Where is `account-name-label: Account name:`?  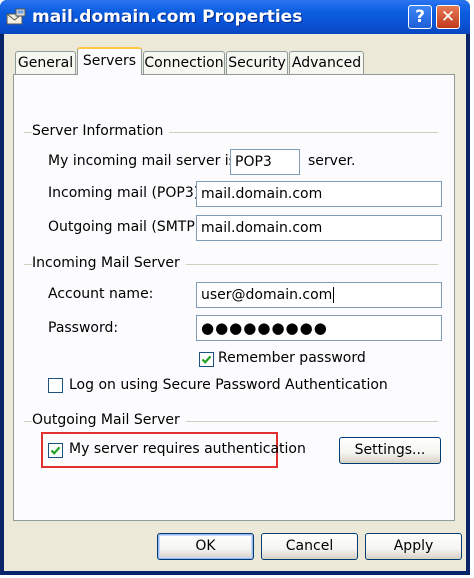 account-name-label: Account name: is located at coordinates (101, 294).